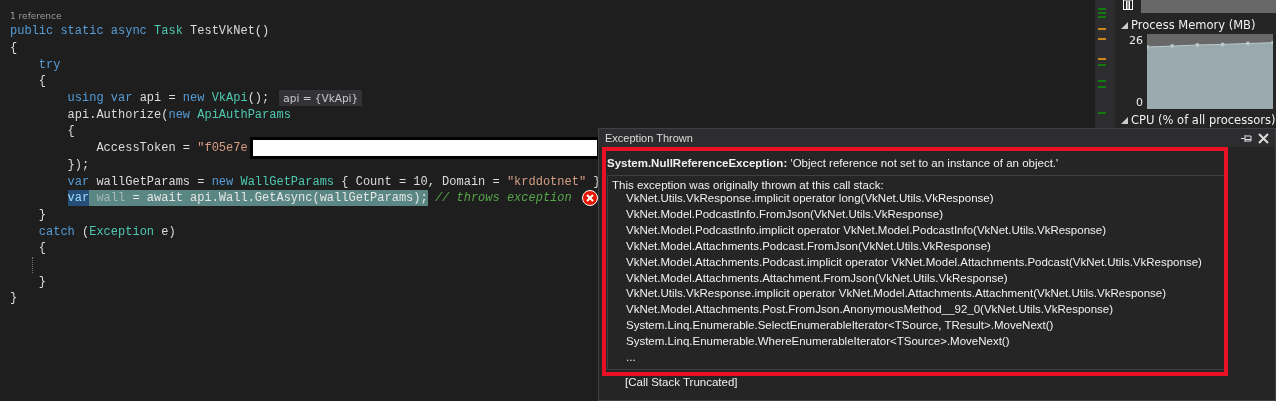  What do you see at coordinates (870, 310) in the screenshot?
I see `stack-frame: VkNet.Model.Attachments.Post.FromJson.AnonymousMethod__92_0(VkNet.Utils.VkResponse)` at bounding box center [870, 310].